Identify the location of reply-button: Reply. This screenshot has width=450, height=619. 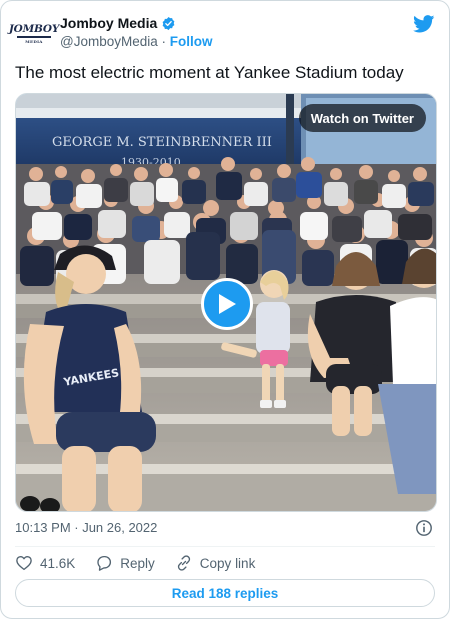
(125, 563).